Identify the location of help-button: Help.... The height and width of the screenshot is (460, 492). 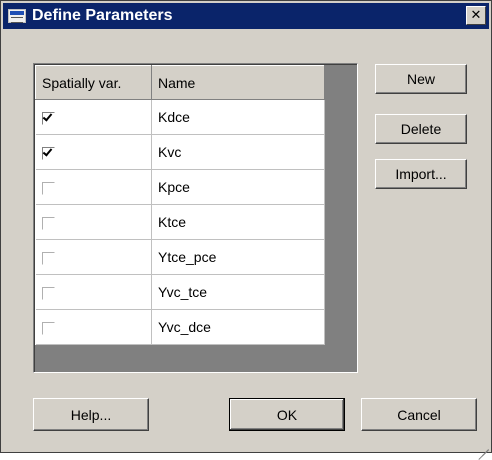
(91, 414).